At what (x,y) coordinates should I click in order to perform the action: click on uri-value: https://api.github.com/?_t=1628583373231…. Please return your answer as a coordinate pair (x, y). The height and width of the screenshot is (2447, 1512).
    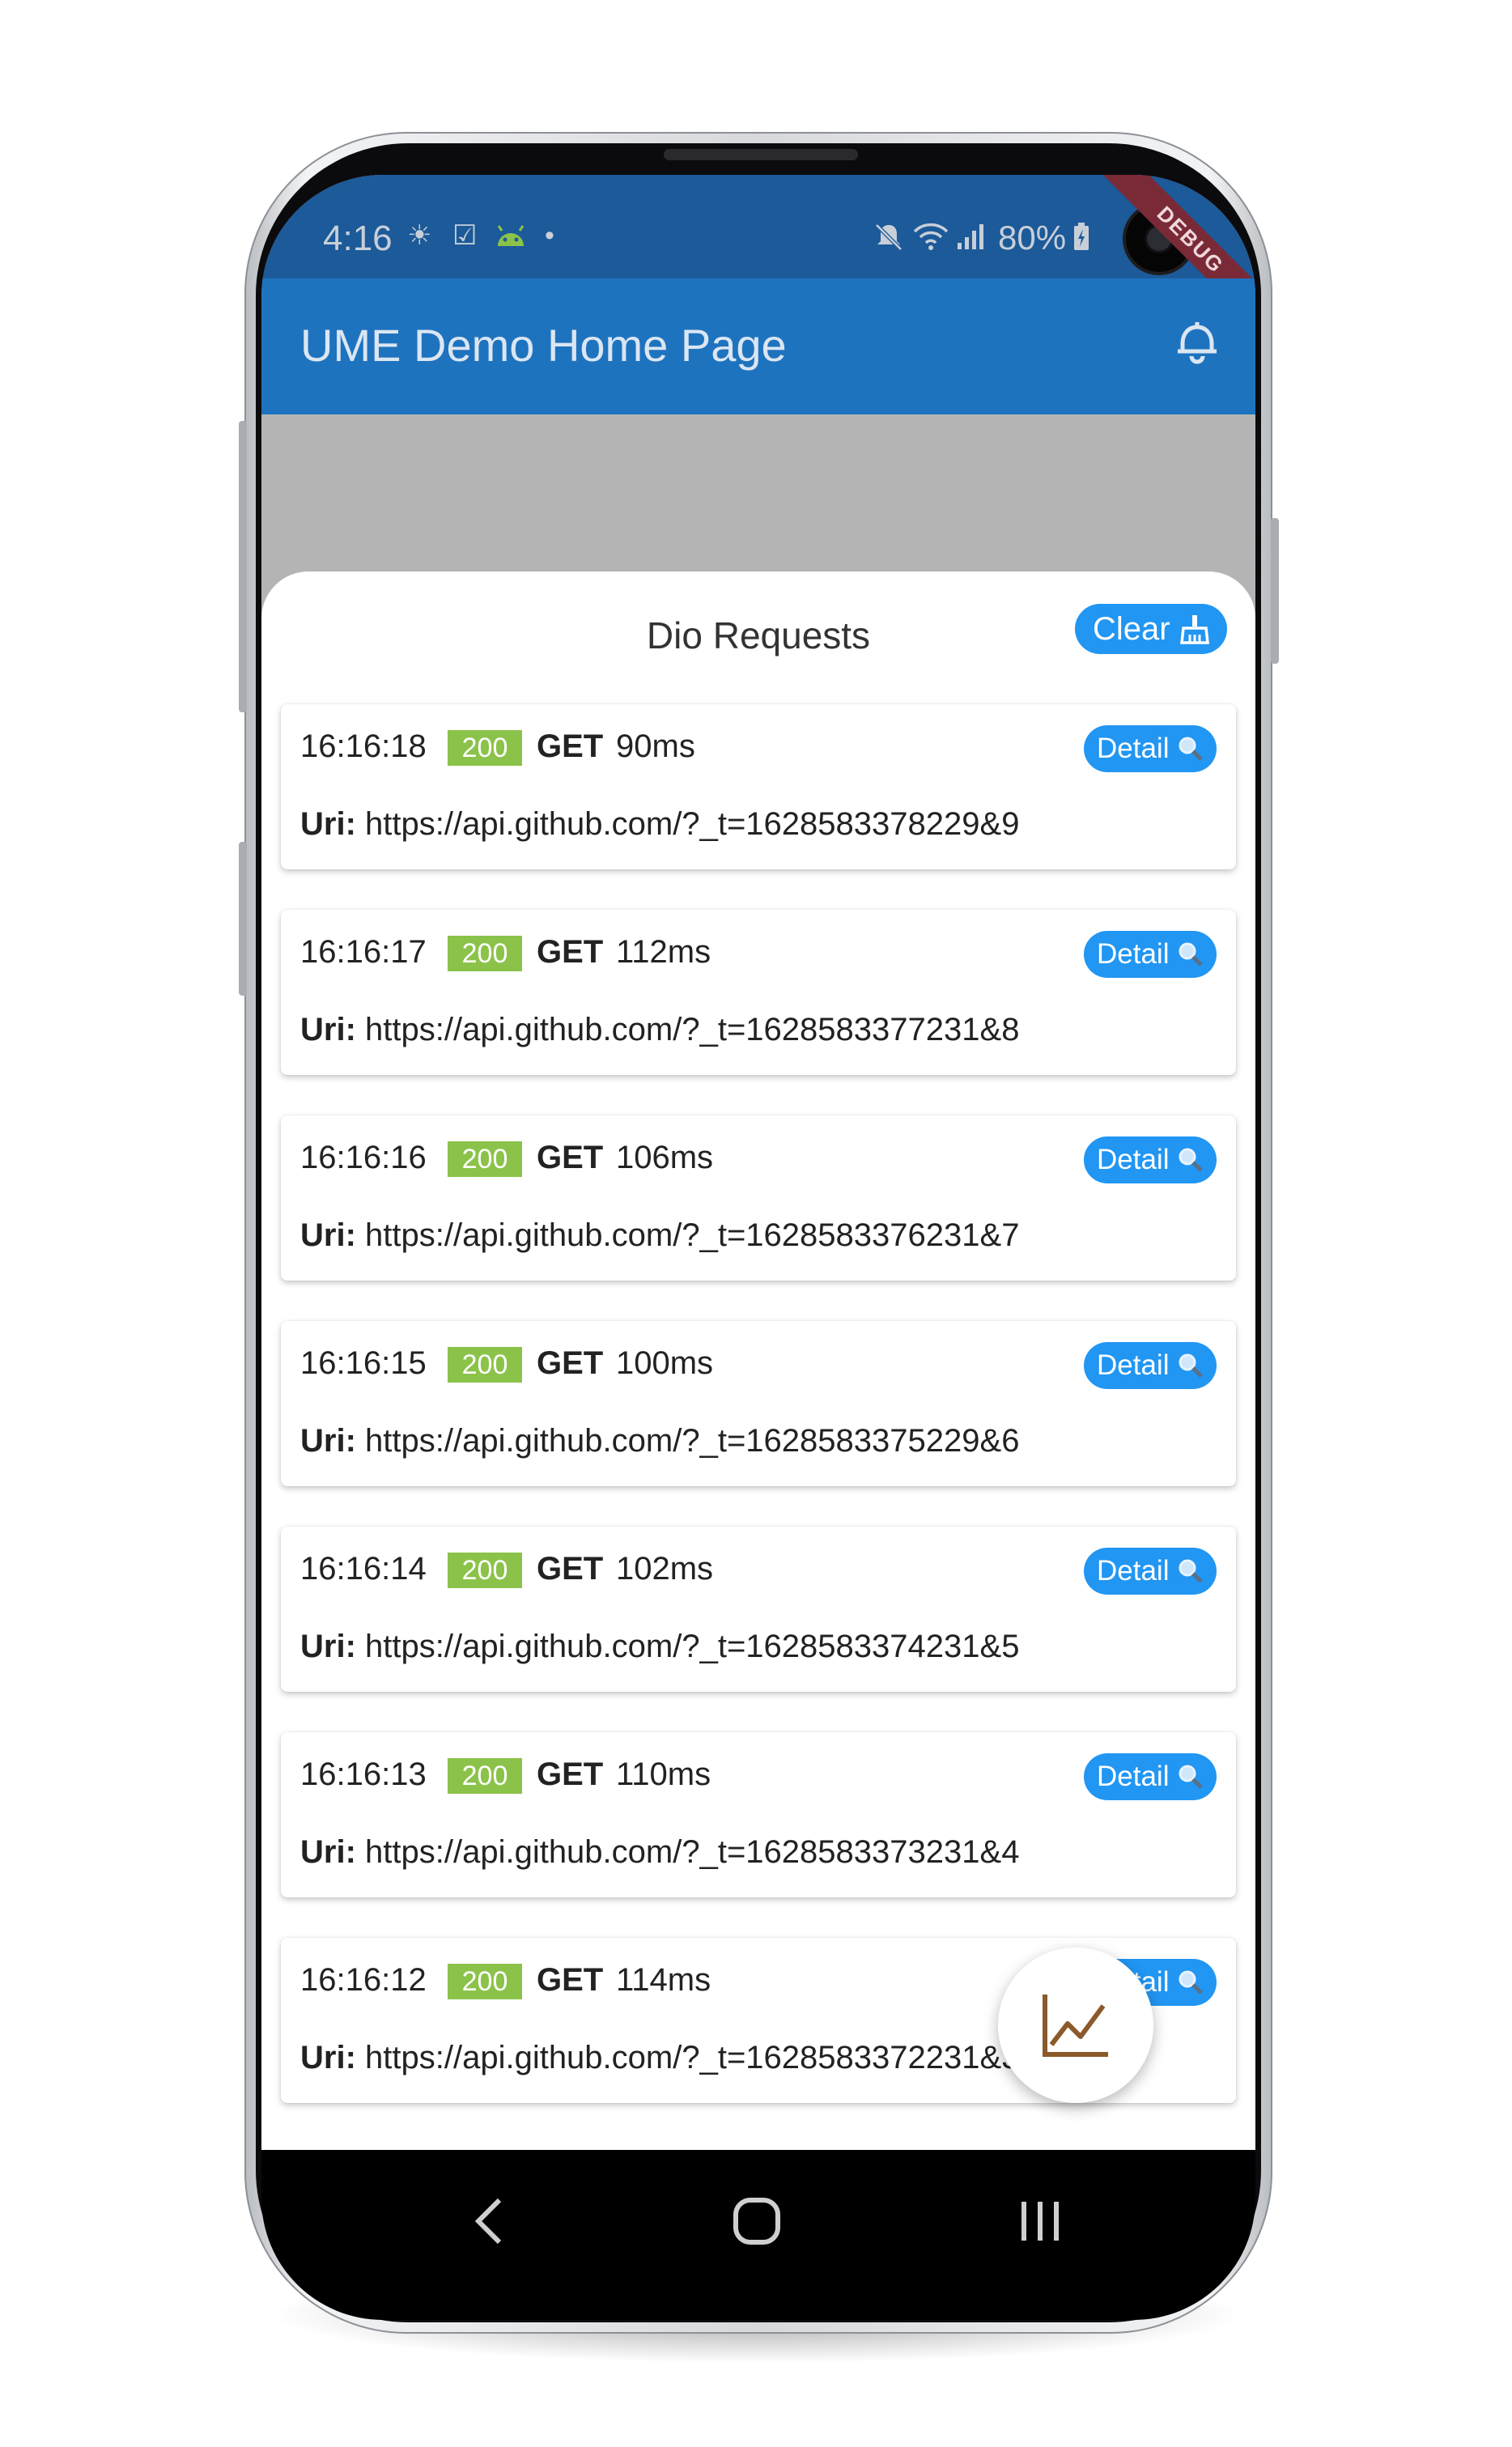
    Looking at the image, I should click on (692, 1852).